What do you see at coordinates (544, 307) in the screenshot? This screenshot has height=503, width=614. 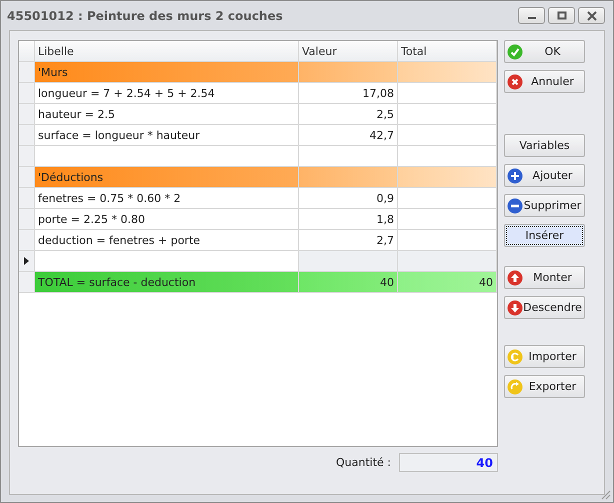 I see `action-button: Descendre` at bounding box center [544, 307].